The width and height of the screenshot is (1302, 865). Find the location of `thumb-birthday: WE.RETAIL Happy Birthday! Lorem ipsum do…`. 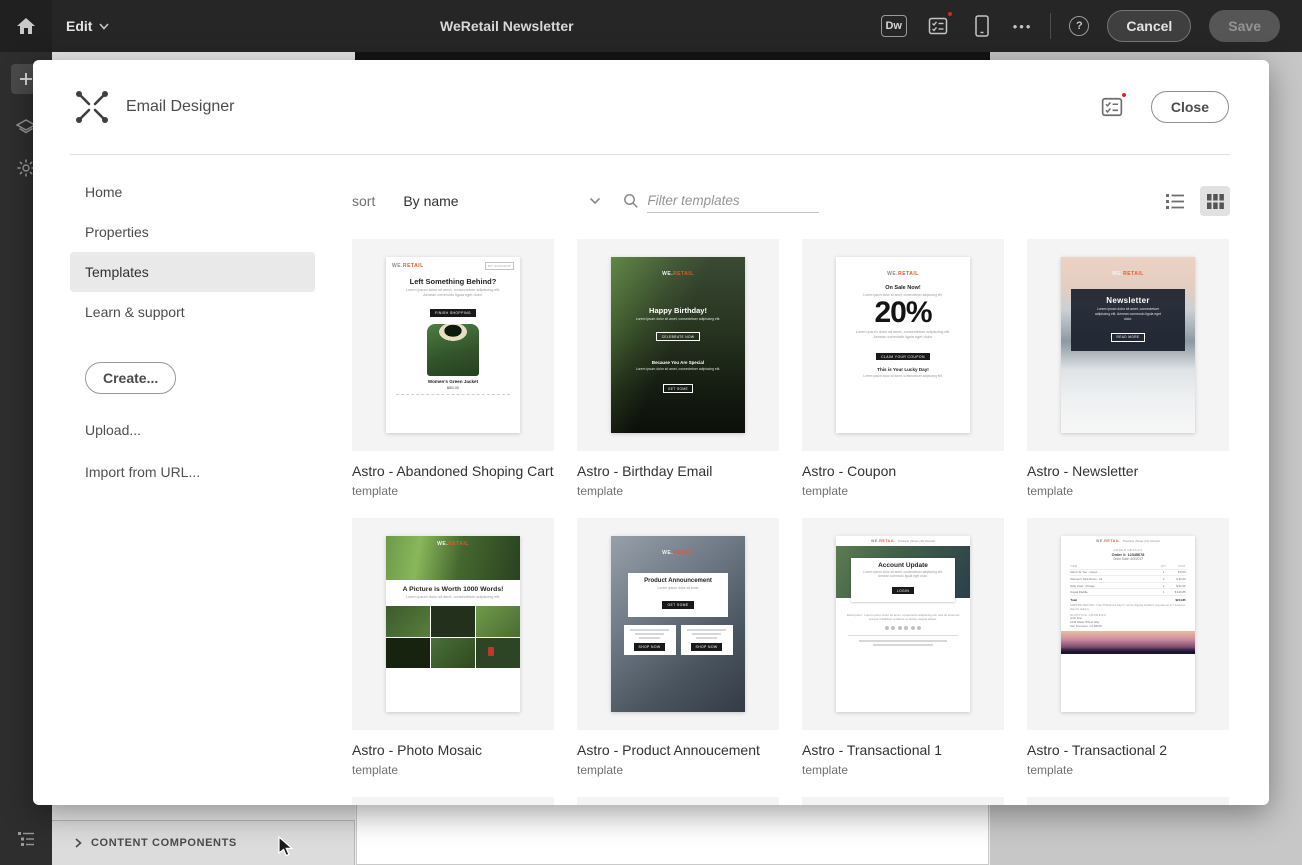

thumb-birthday: WE.RETAIL Happy Birthday! Lorem ipsum do… is located at coordinates (678, 345).